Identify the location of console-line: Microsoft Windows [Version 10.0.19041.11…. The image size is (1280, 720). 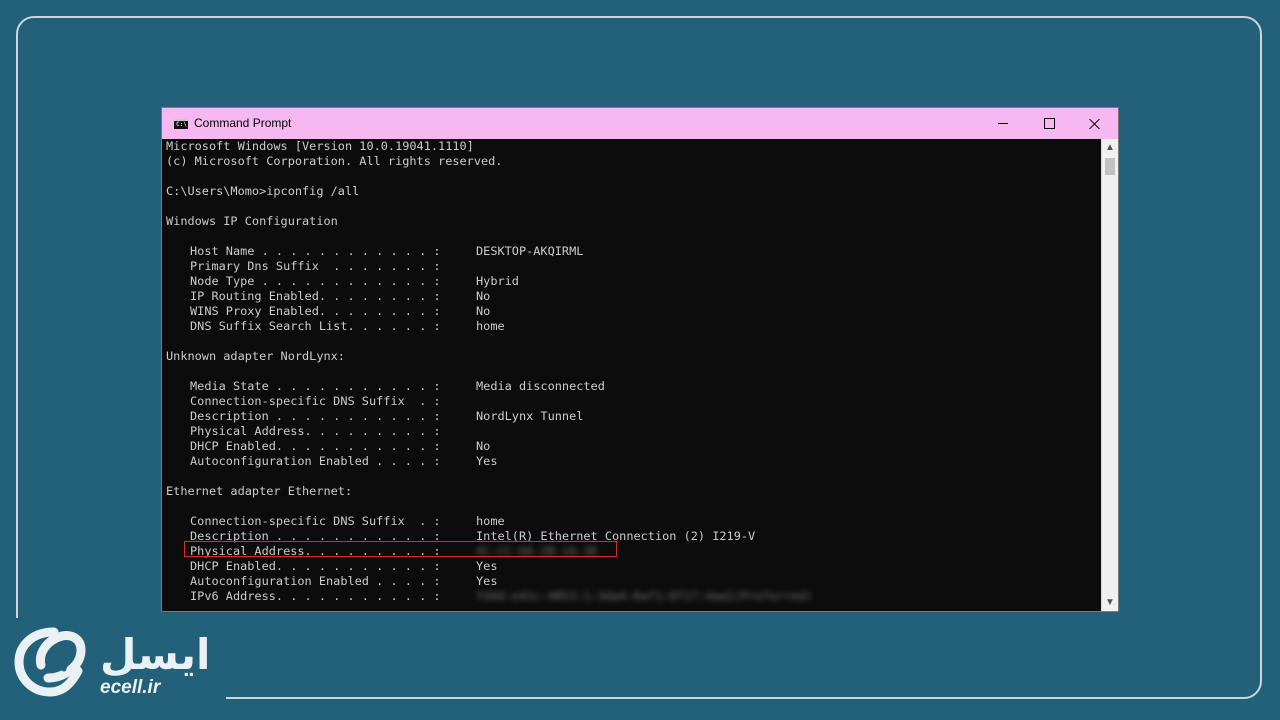
(320, 146).